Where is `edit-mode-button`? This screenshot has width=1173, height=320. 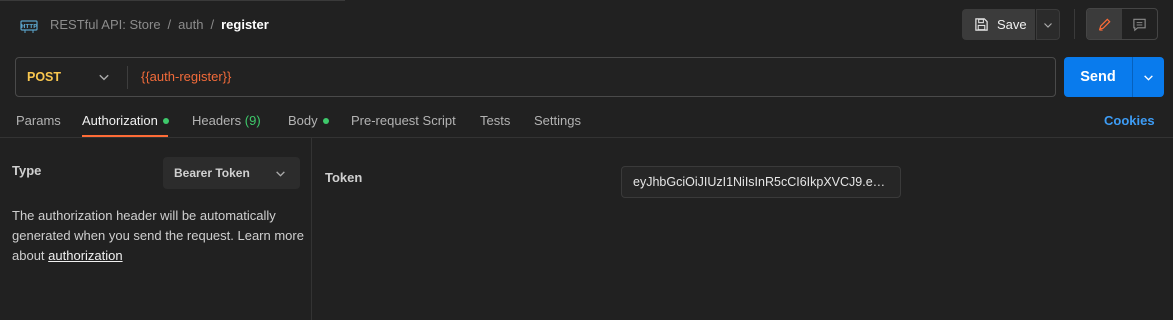
edit-mode-button is located at coordinates (1104, 24).